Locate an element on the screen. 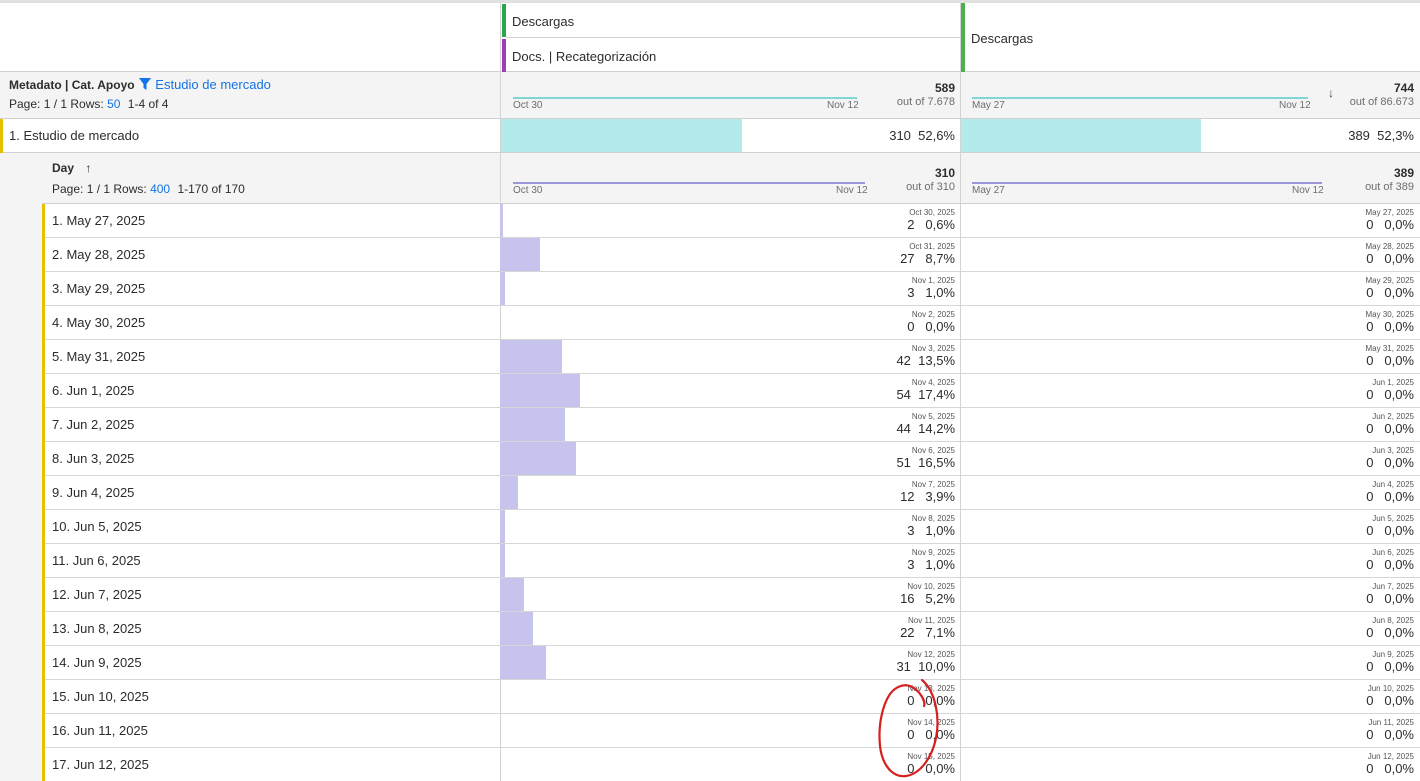 The width and height of the screenshot is (1420, 781). row-label: 14. Jun 9, 2025 is located at coordinates (97, 662).